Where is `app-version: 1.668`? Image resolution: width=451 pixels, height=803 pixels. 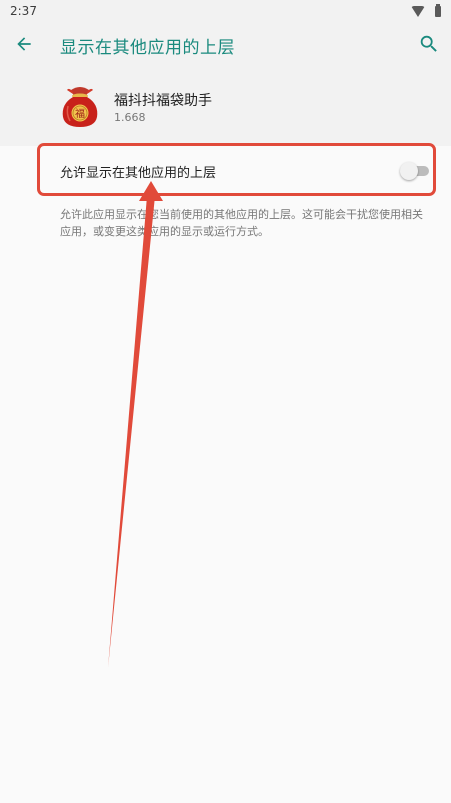
app-version: 1.668 is located at coordinates (130, 117).